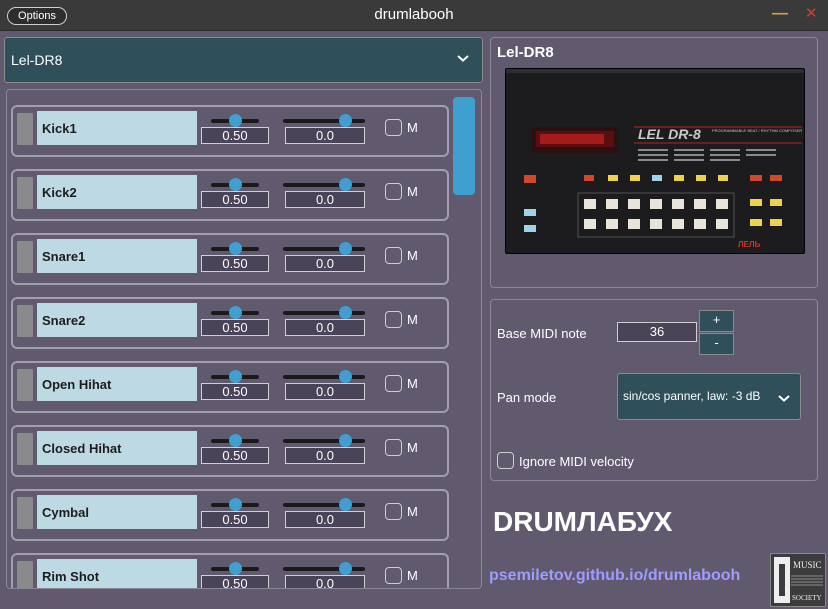 This screenshot has width=828, height=609. I want to click on drum-name-field: Snare2, so click(117, 320).